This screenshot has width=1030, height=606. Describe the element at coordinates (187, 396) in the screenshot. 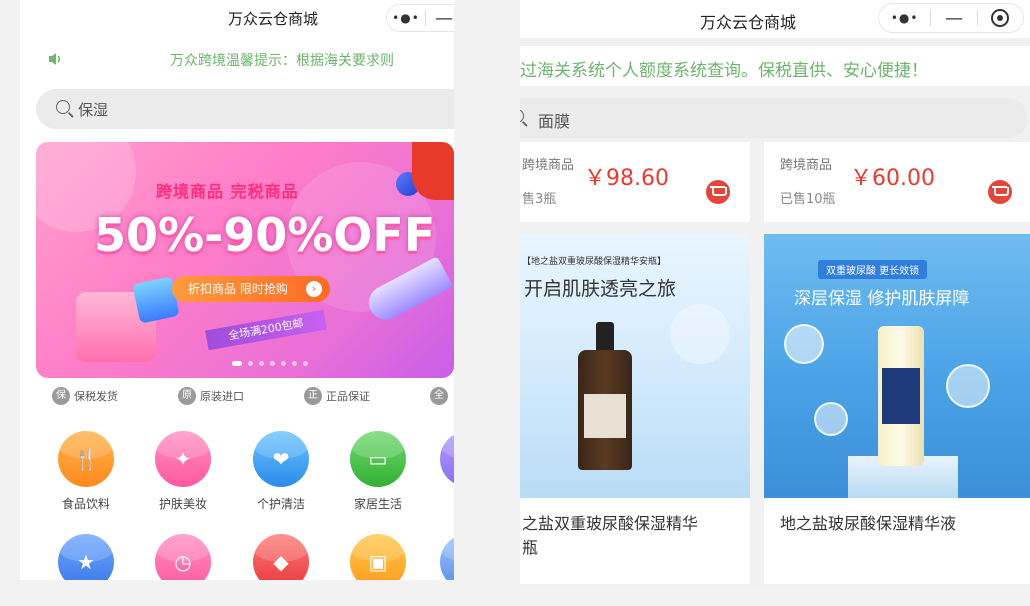

I see `origin-badge-icon: 原` at that location.